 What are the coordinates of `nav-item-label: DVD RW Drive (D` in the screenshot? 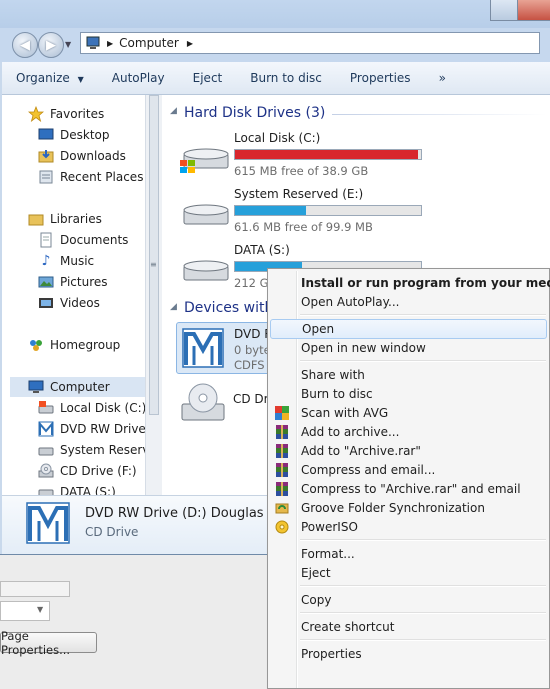 It's located at (102, 429).